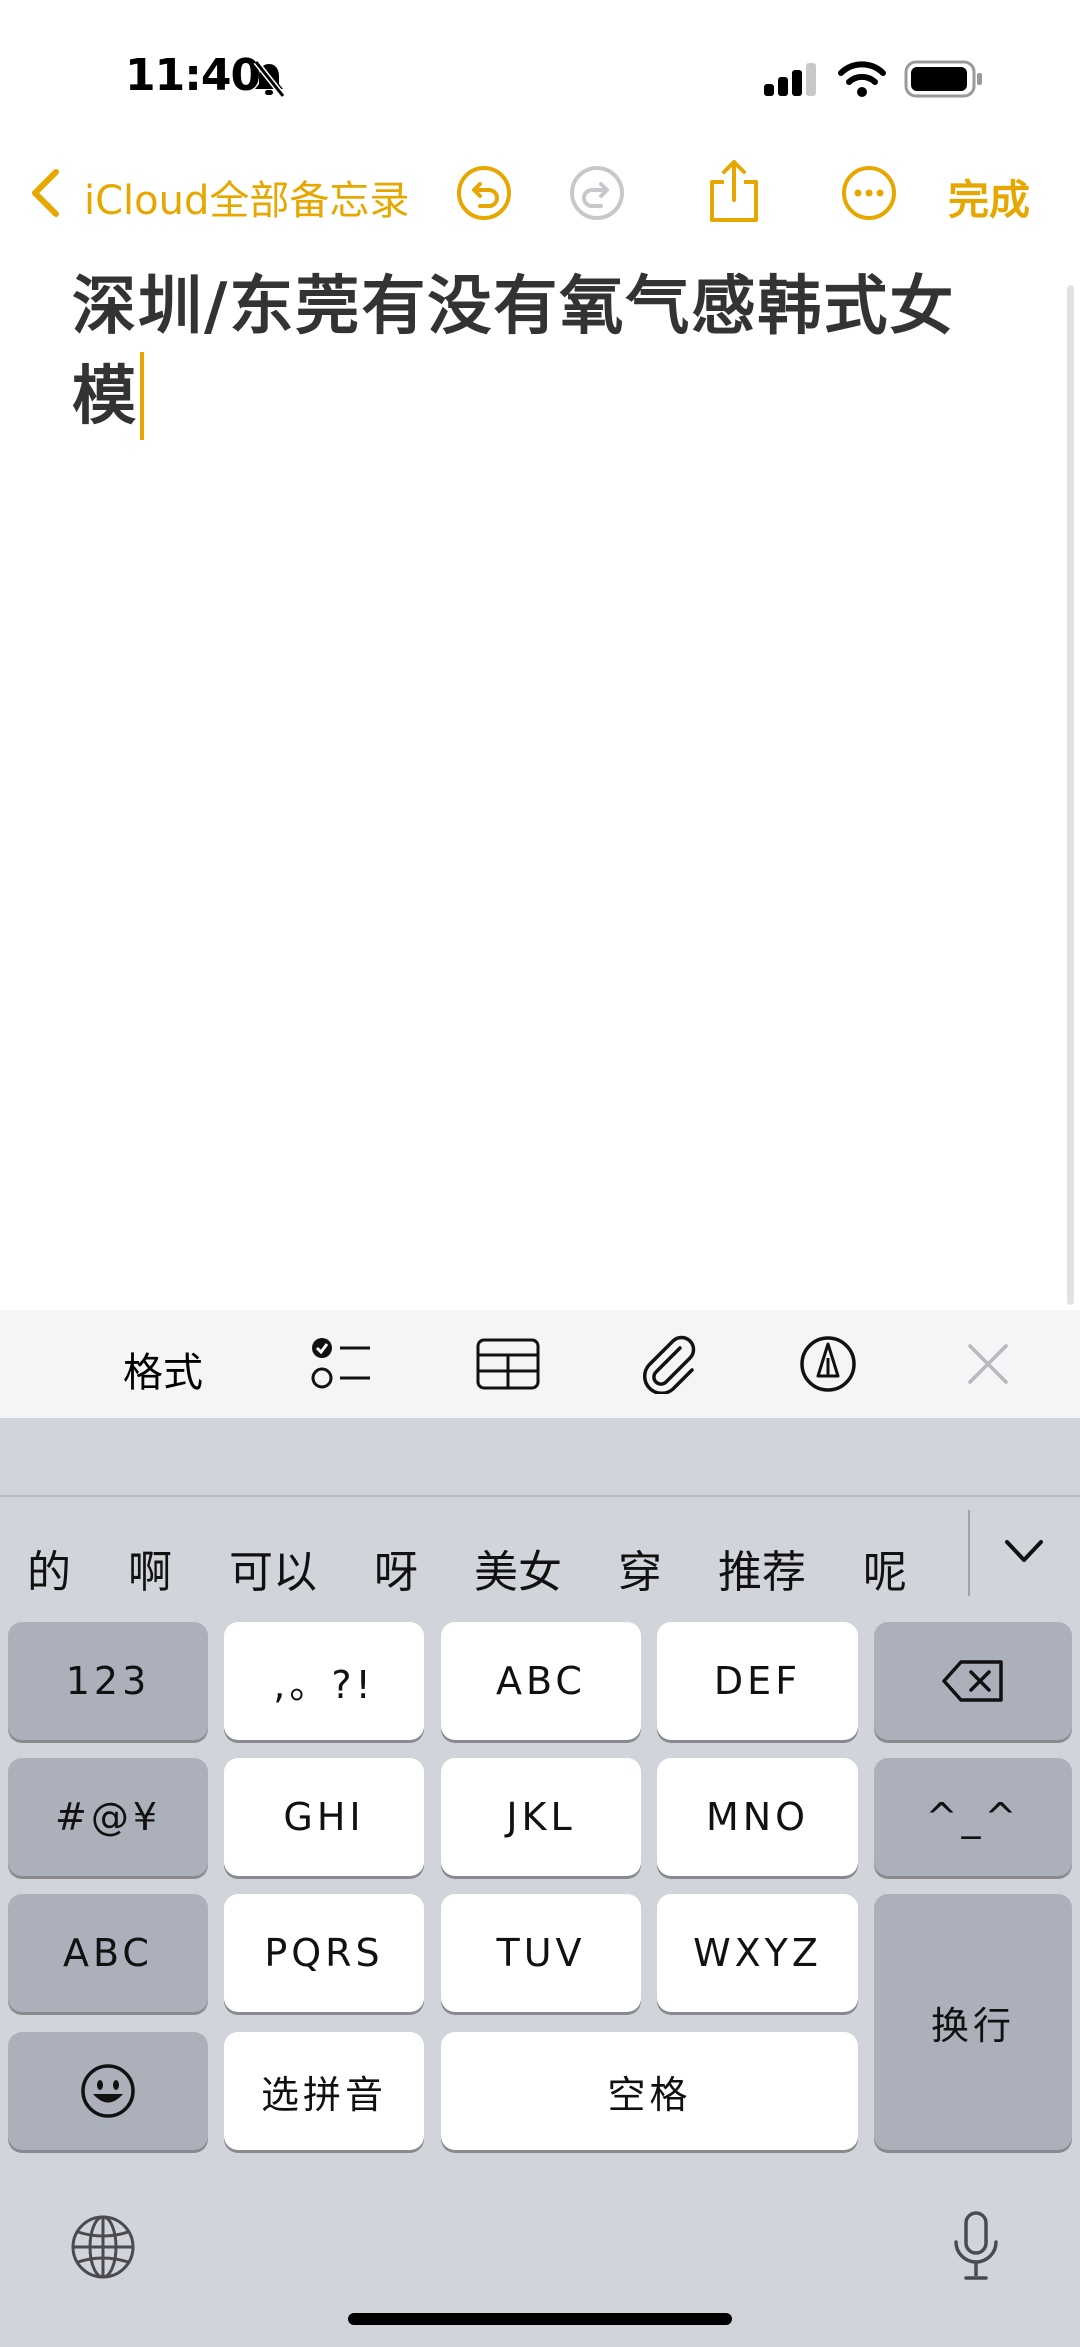  I want to click on pqrs-key: PQRS, so click(324, 1953).